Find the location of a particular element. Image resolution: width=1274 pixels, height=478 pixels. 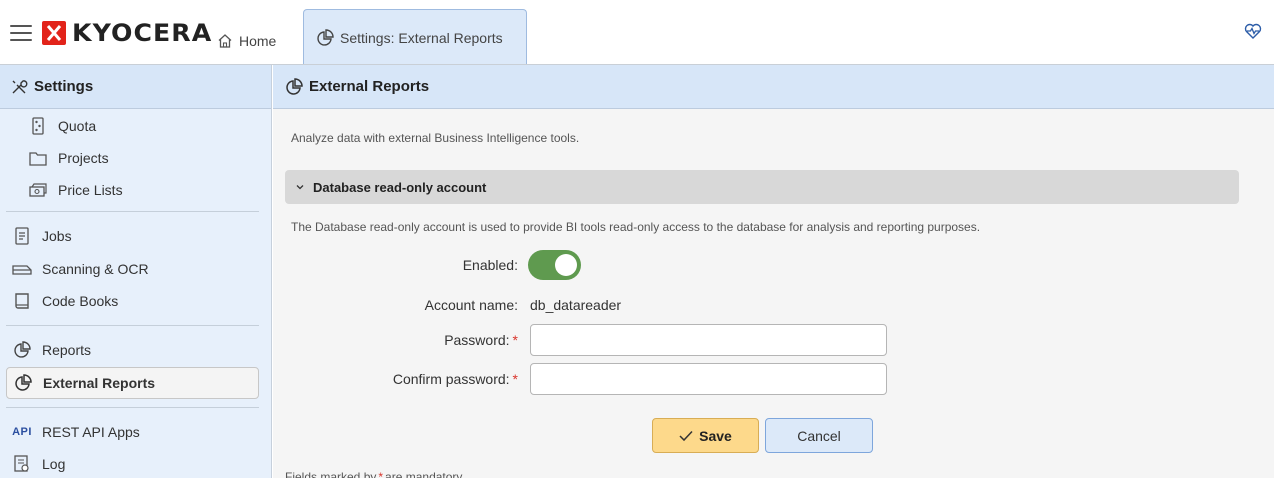

page-header: External Reports is located at coordinates (773, 87).